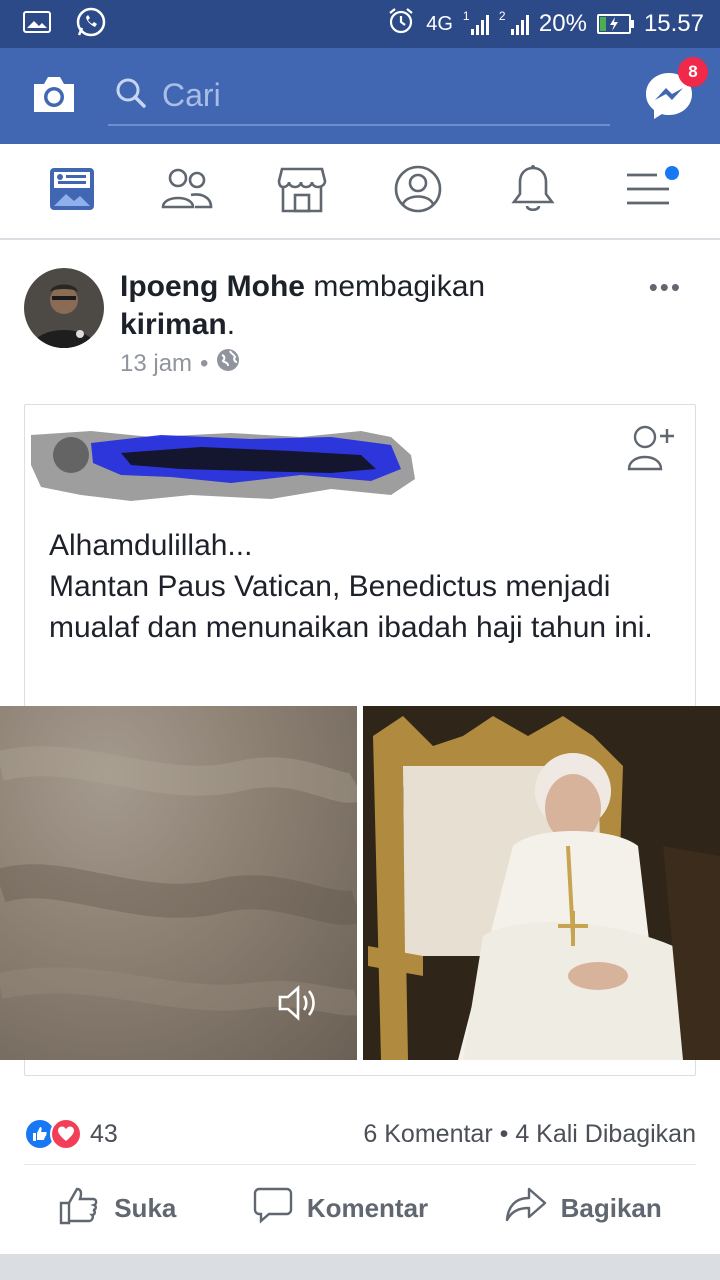 The height and width of the screenshot is (1280, 720). Describe the element at coordinates (693, 72) in the screenshot. I see `messenger-badge: 8` at that location.